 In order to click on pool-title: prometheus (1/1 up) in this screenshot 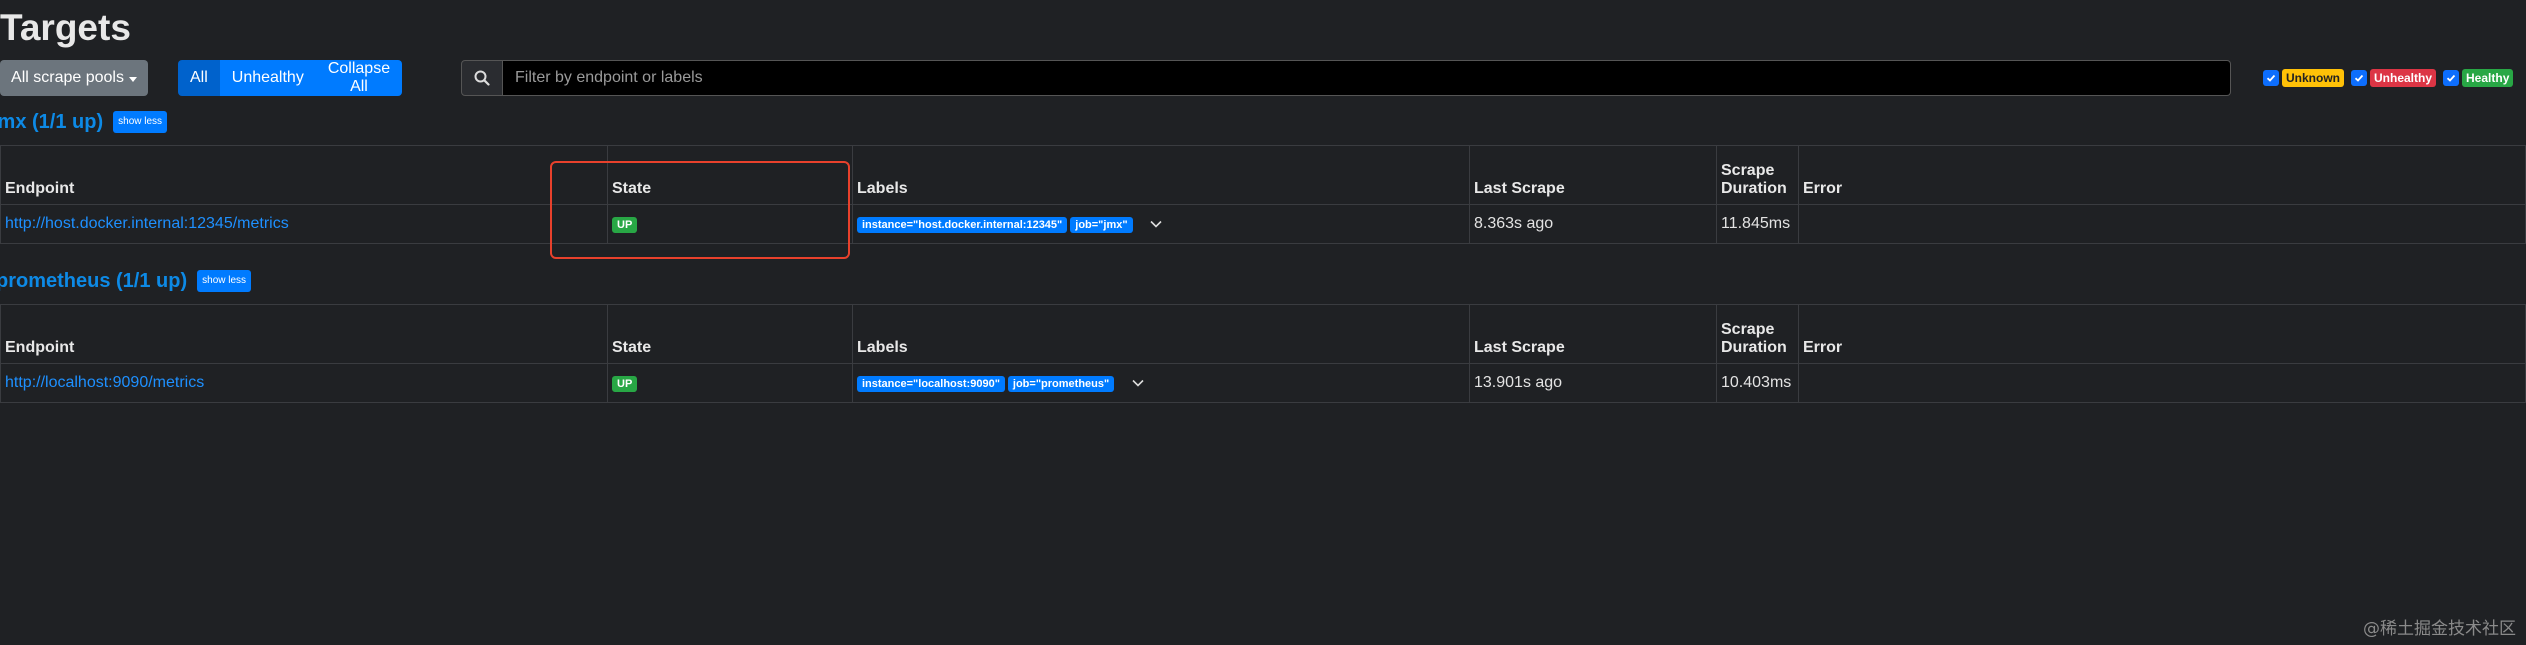, I will do `click(93, 281)`.